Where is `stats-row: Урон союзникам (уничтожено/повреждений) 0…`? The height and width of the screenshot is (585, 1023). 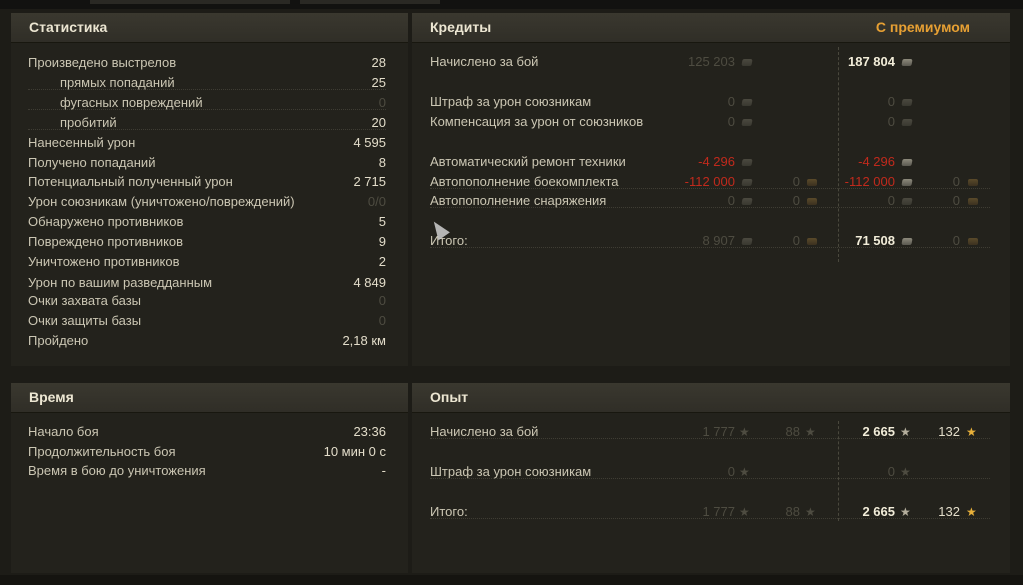
stats-row: Урон союзникам (уничтожено/повреждений) 0… is located at coordinates (207, 202).